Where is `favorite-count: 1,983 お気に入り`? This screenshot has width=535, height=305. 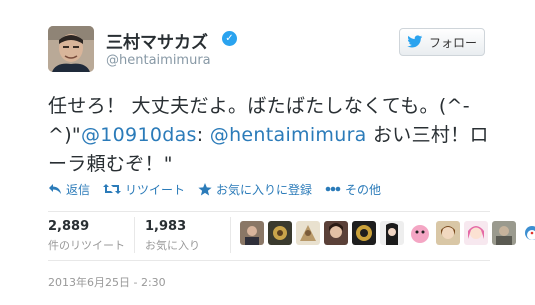 favorite-count: 1,983 お気に入り is located at coordinates (172, 236).